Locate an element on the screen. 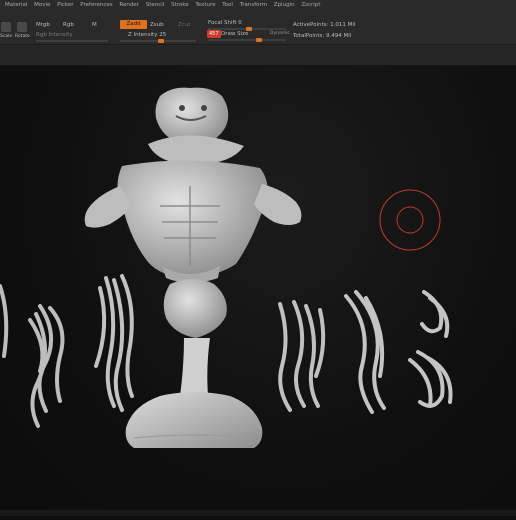 Image resolution: width=516 pixels, height=520 pixels. menu-texture: Texture is located at coordinates (205, 5).